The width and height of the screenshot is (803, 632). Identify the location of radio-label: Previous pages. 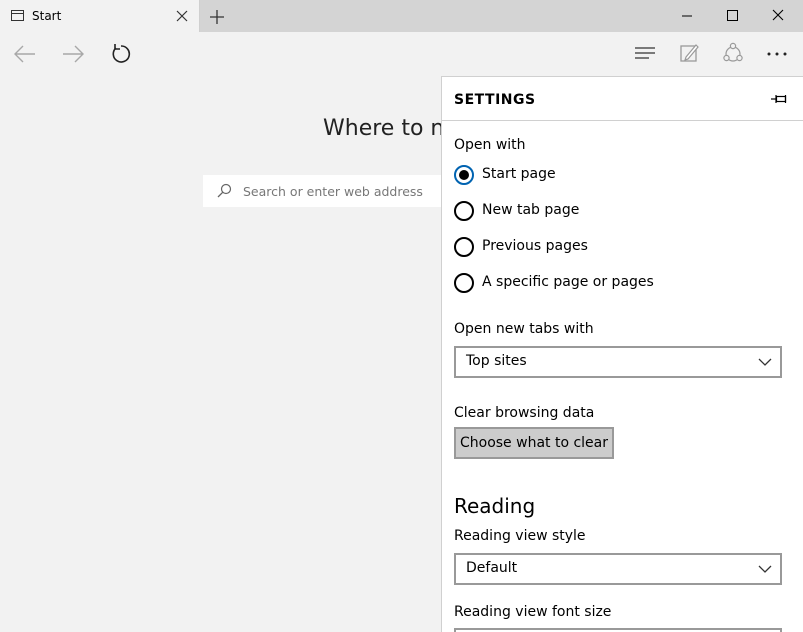
(535, 246).